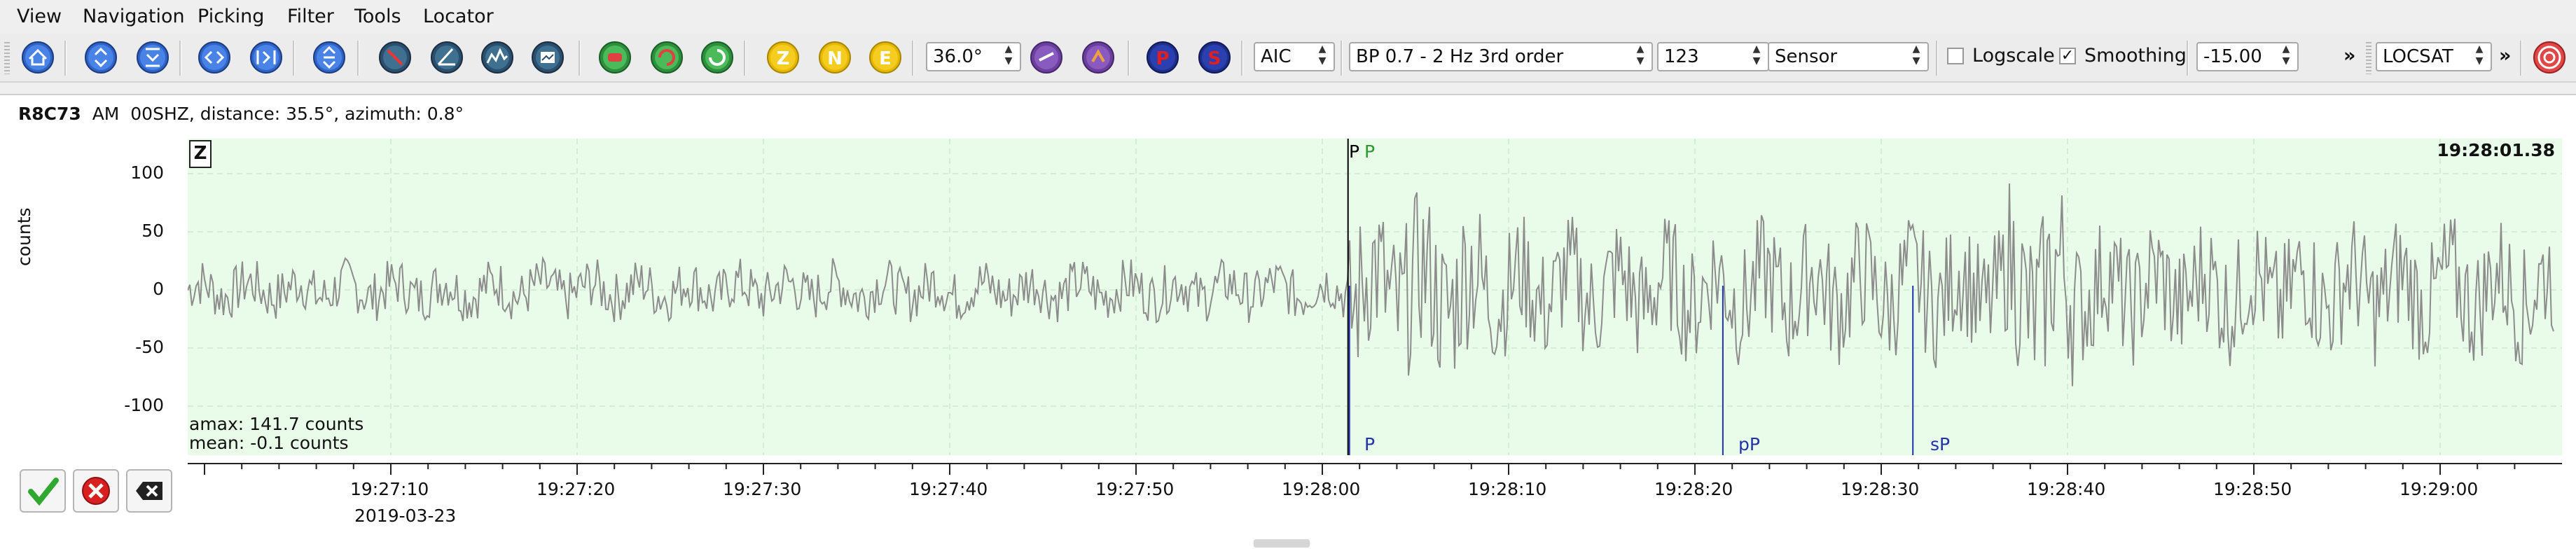 Image resolution: width=2576 pixels, height=549 pixels. Describe the element at coordinates (7, 58) in the screenshot. I see `toolbar-grip` at that location.